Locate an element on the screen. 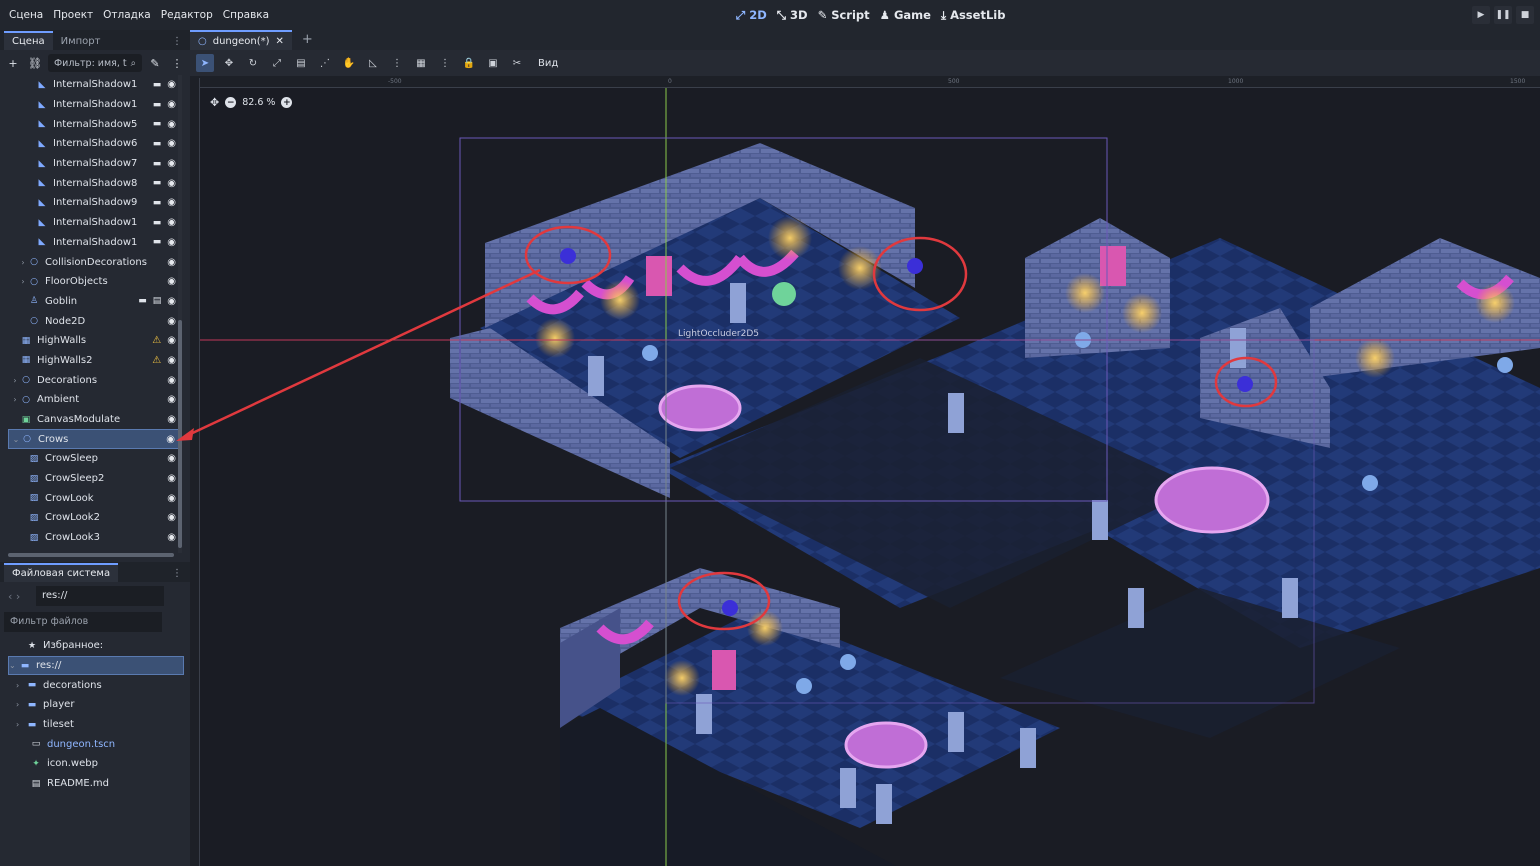 The height and width of the screenshot is (866, 1540). view-menu: Вид is located at coordinates (548, 63).